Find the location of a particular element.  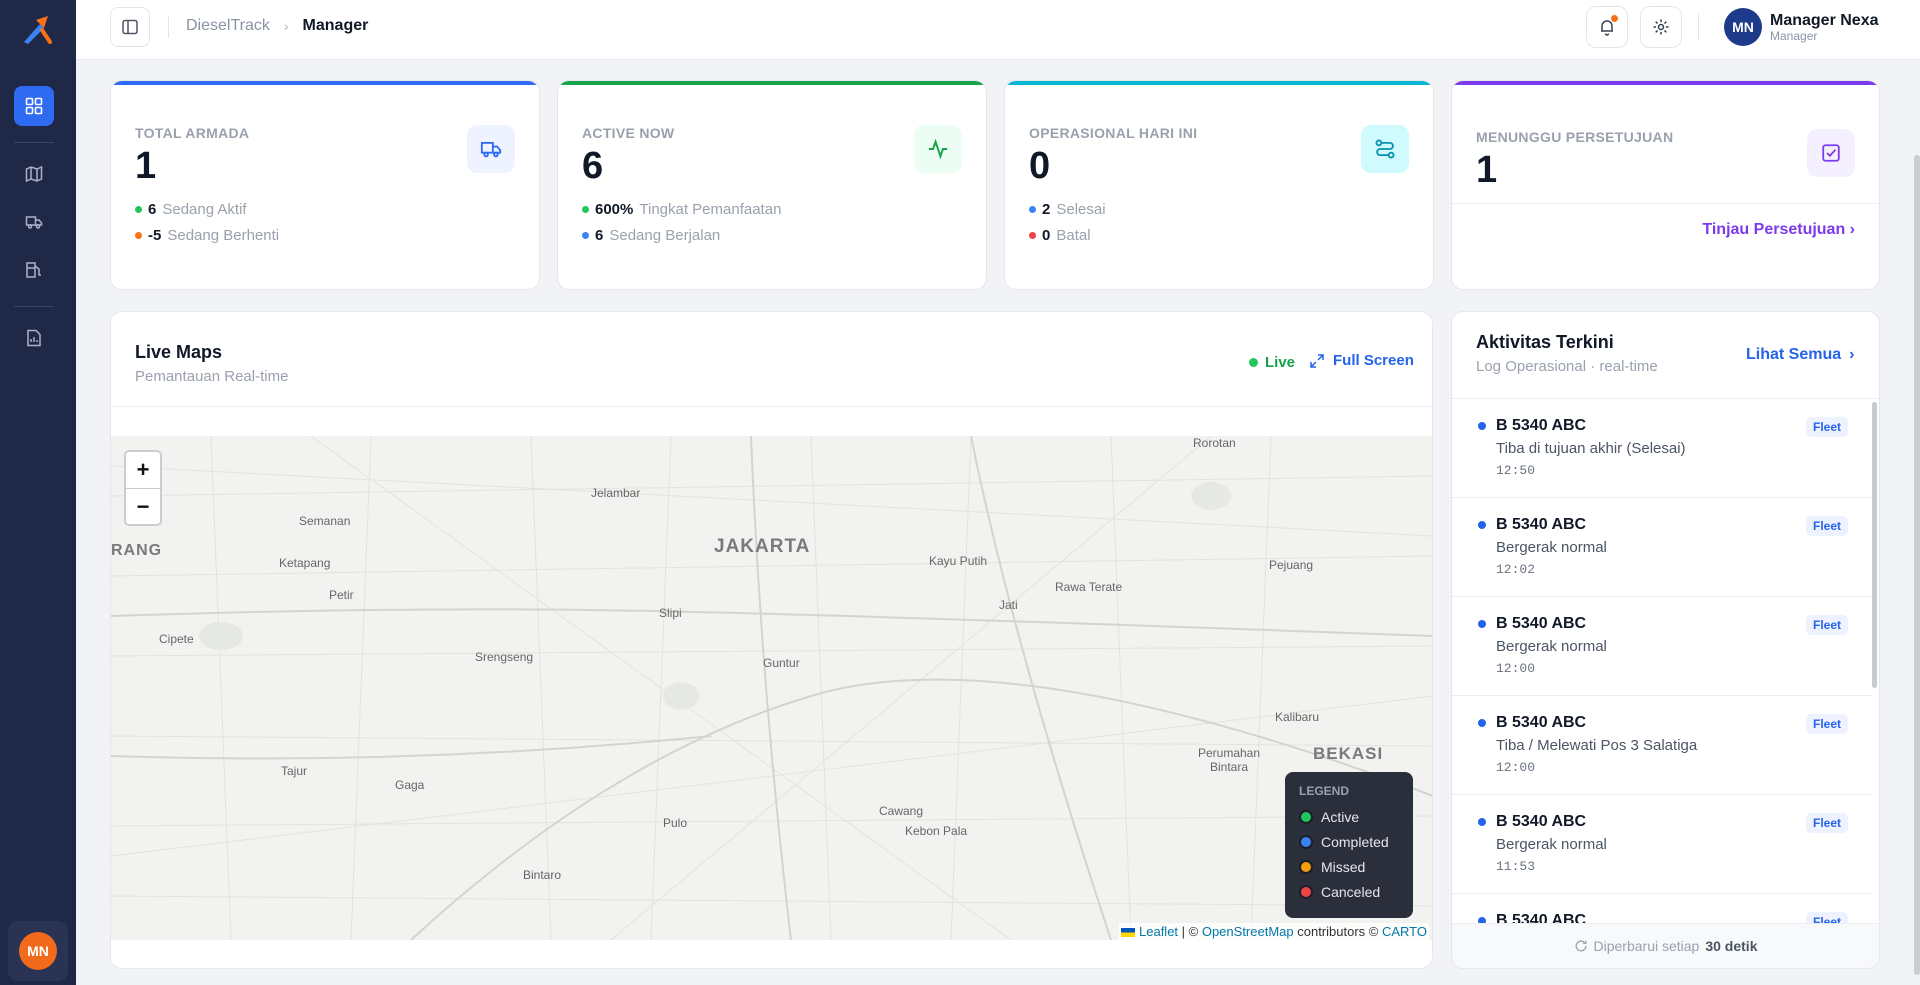

activity-title: Aktivitas Terkini is located at coordinates (1545, 342).